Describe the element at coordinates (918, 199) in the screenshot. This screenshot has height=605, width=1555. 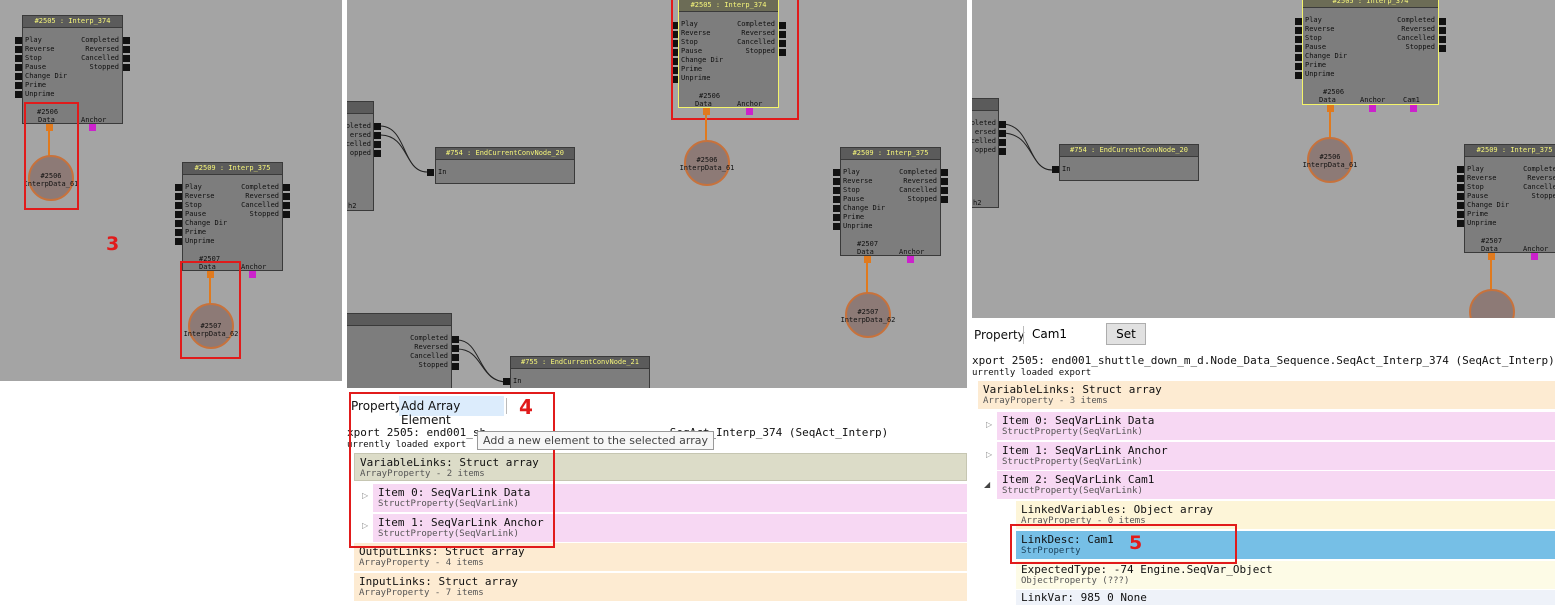
I see `output-link-stopped: Stopped` at that location.